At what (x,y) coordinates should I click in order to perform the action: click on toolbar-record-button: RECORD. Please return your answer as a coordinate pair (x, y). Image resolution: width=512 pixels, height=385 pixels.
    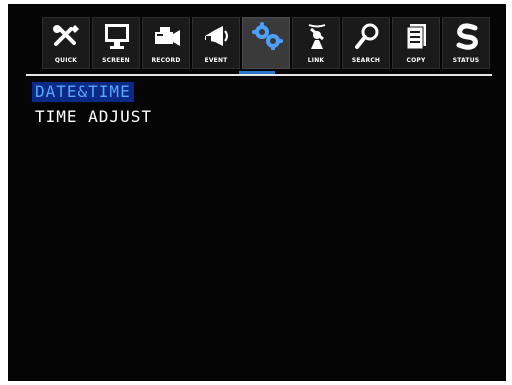
    Looking at the image, I should click on (166, 43).